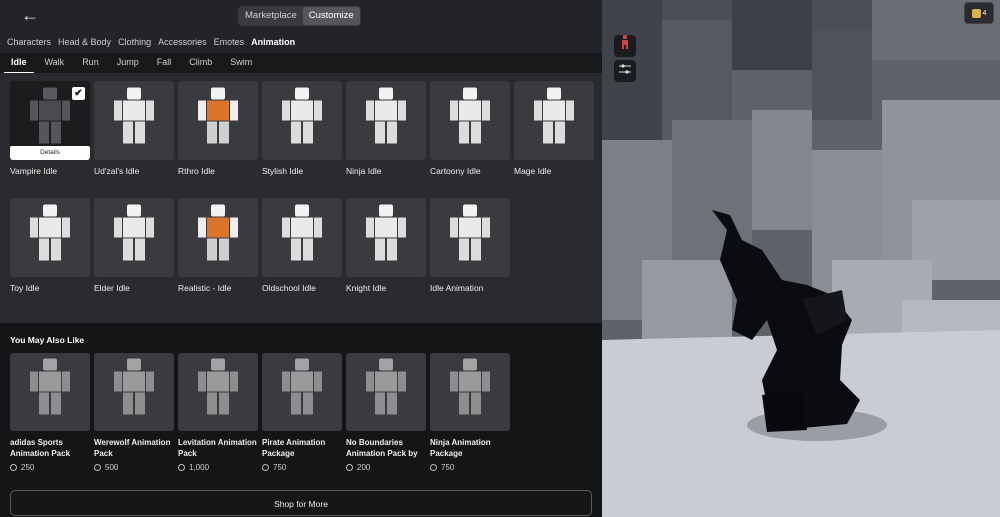 The width and height of the screenshot is (1000, 517). I want to click on back-button: ←, so click(30, 15).